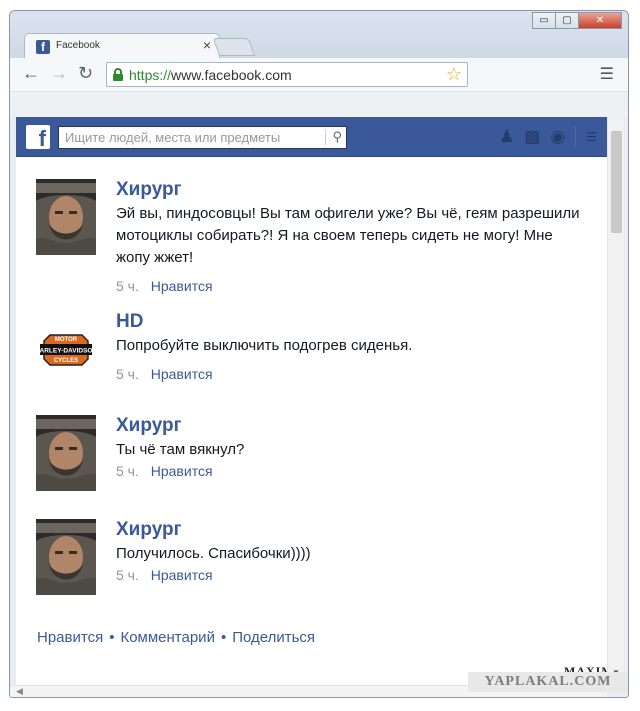 The width and height of the screenshot is (640, 711). Describe the element at coordinates (180, 449) in the screenshot. I see `comment-text: Ты чё там вякнул?` at that location.